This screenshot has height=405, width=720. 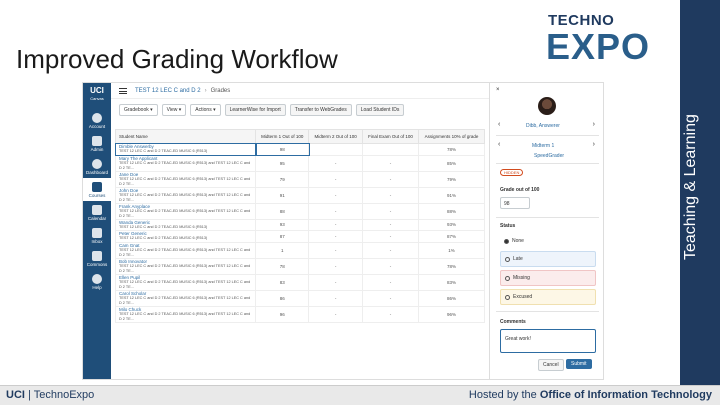 I want to click on status-missing-radio: Missing, so click(x=548, y=278).